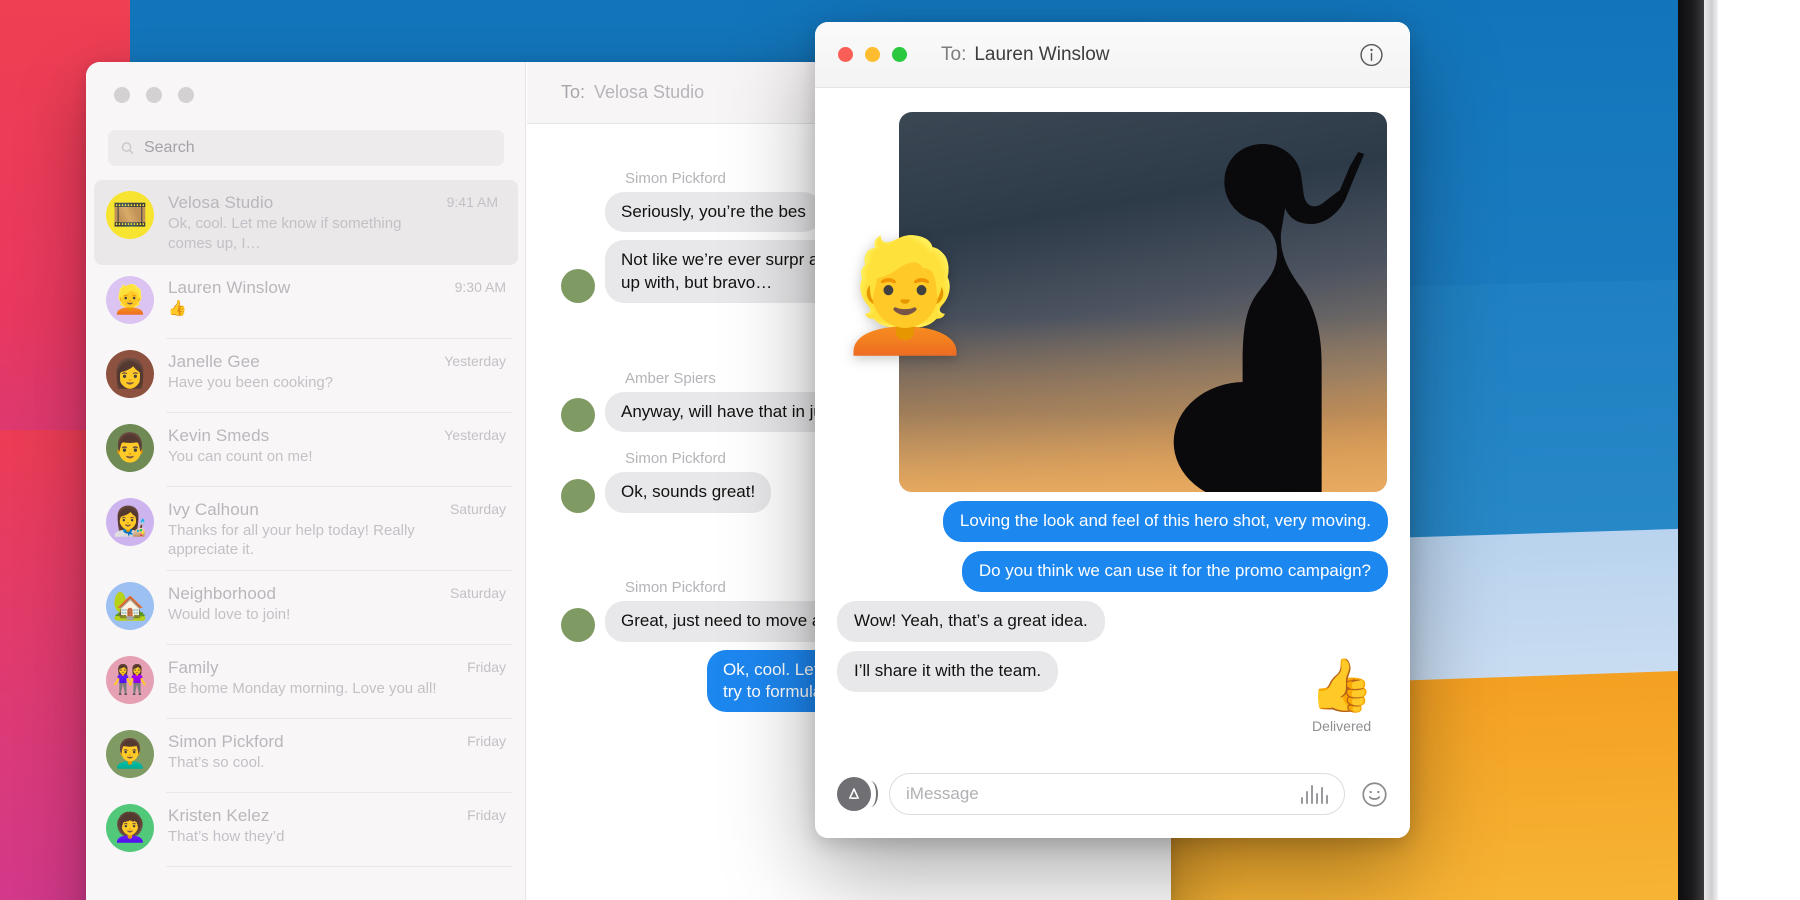  Describe the element at coordinates (130, 754) in the screenshot. I see `avatar: 👨‍🦱` at that location.